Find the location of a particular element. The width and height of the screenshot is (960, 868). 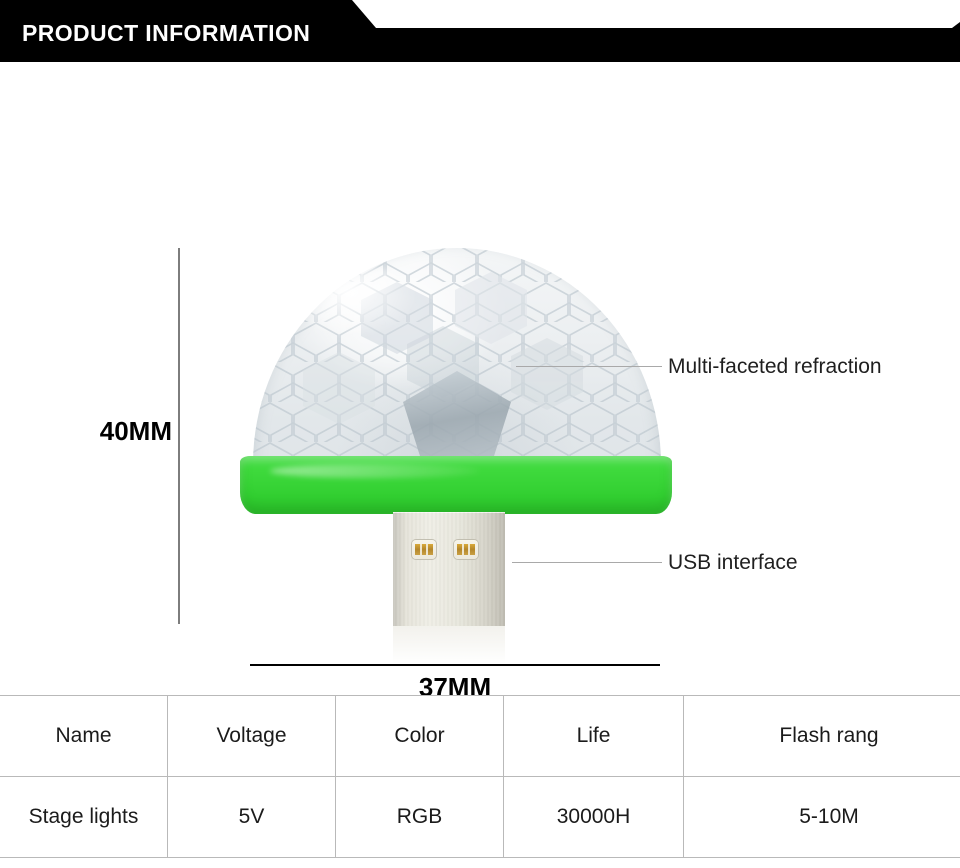

table-cell: 30000H is located at coordinates (593, 817).